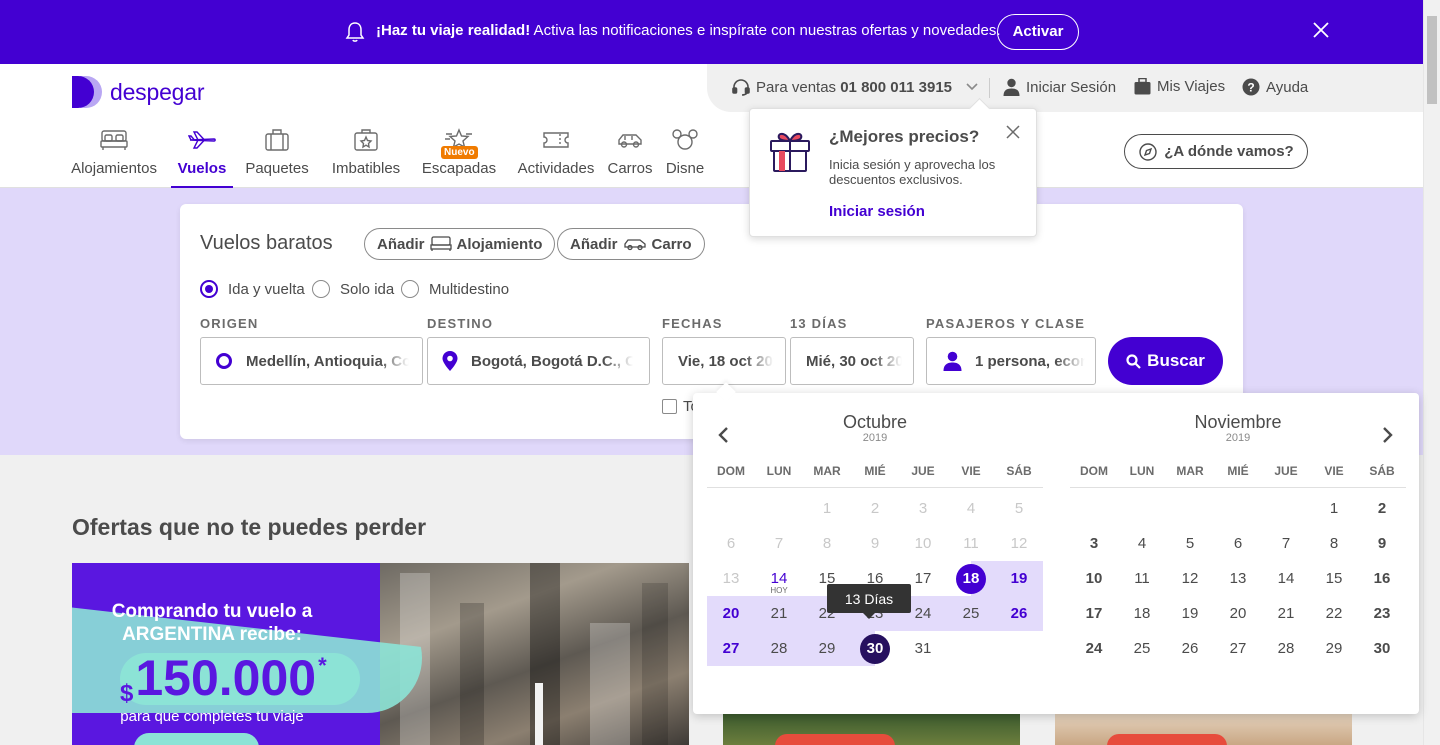 The image size is (1440, 745). What do you see at coordinates (1179, 86) in the screenshot?
I see `my-trips-link: Mis Viajes` at bounding box center [1179, 86].